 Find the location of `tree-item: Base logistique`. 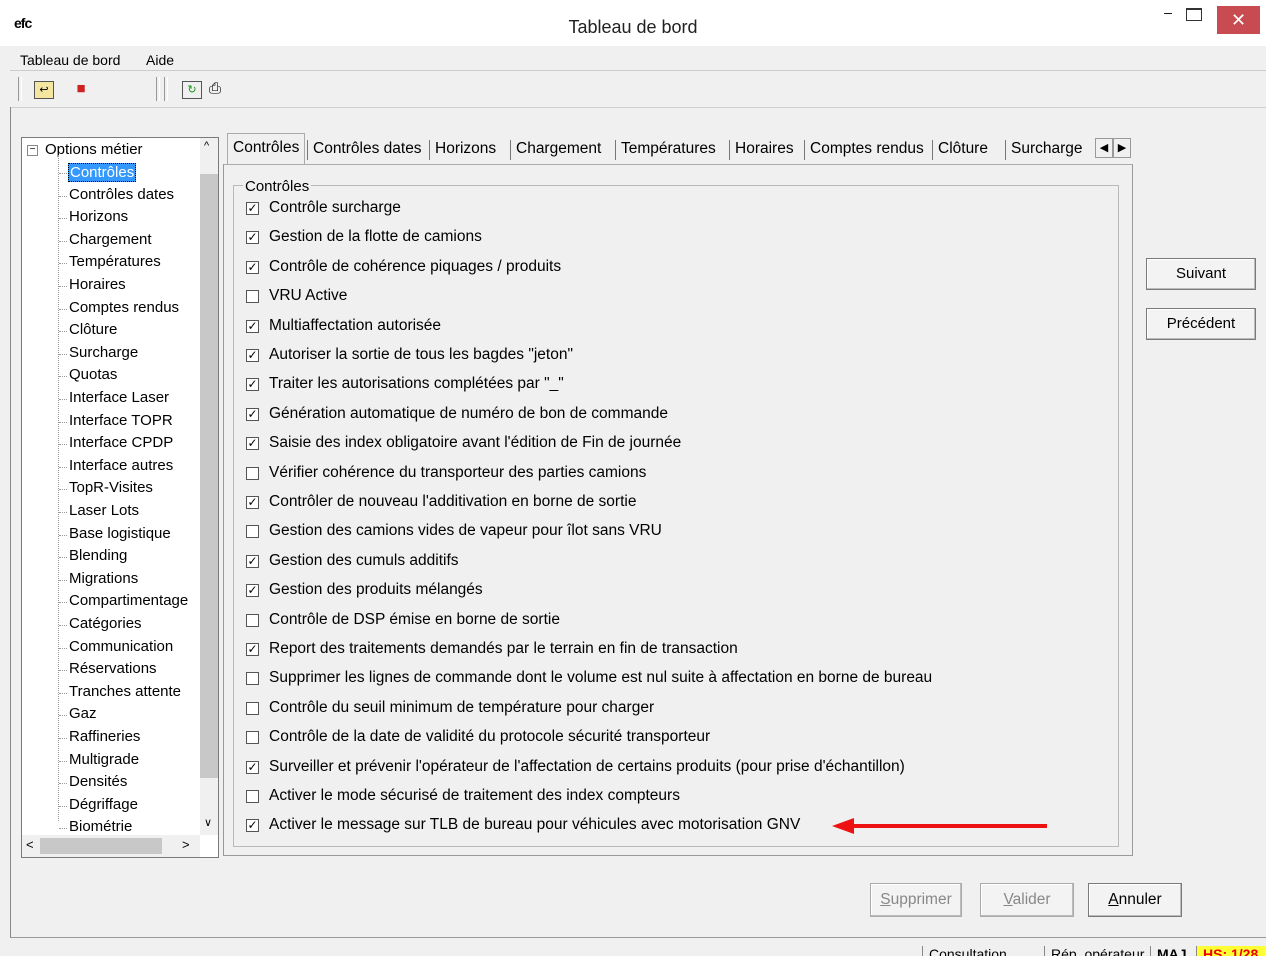

tree-item: Base logistique is located at coordinates (120, 533).